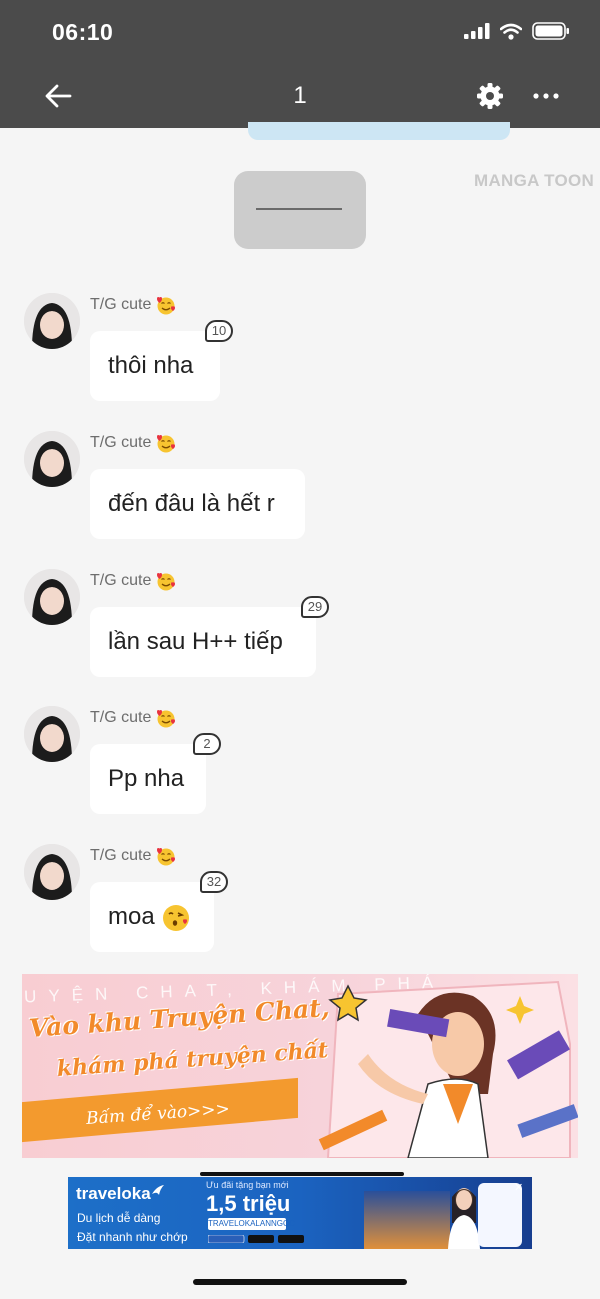 Image resolution: width=600 pixels, height=1299 pixels. Describe the element at coordinates (113, 1193) in the screenshot. I see `ad-brand-text: traveloka` at that location.